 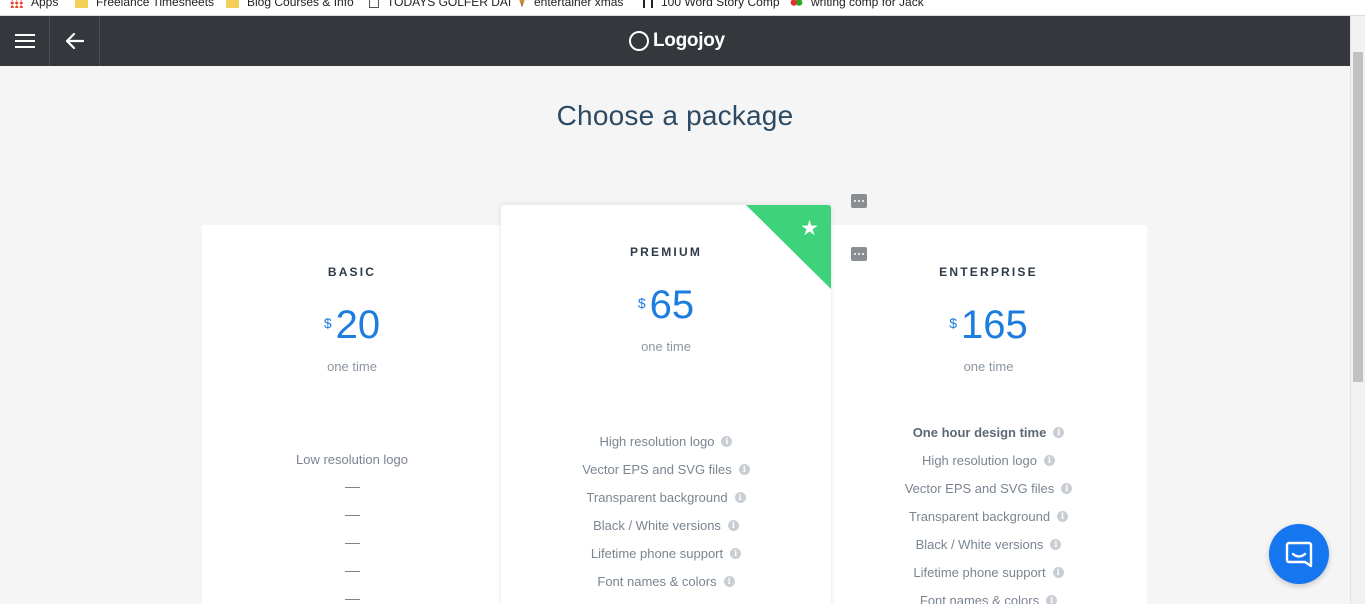 What do you see at coordinates (639, 41) in the screenshot?
I see `logo-ring-icon` at bounding box center [639, 41].